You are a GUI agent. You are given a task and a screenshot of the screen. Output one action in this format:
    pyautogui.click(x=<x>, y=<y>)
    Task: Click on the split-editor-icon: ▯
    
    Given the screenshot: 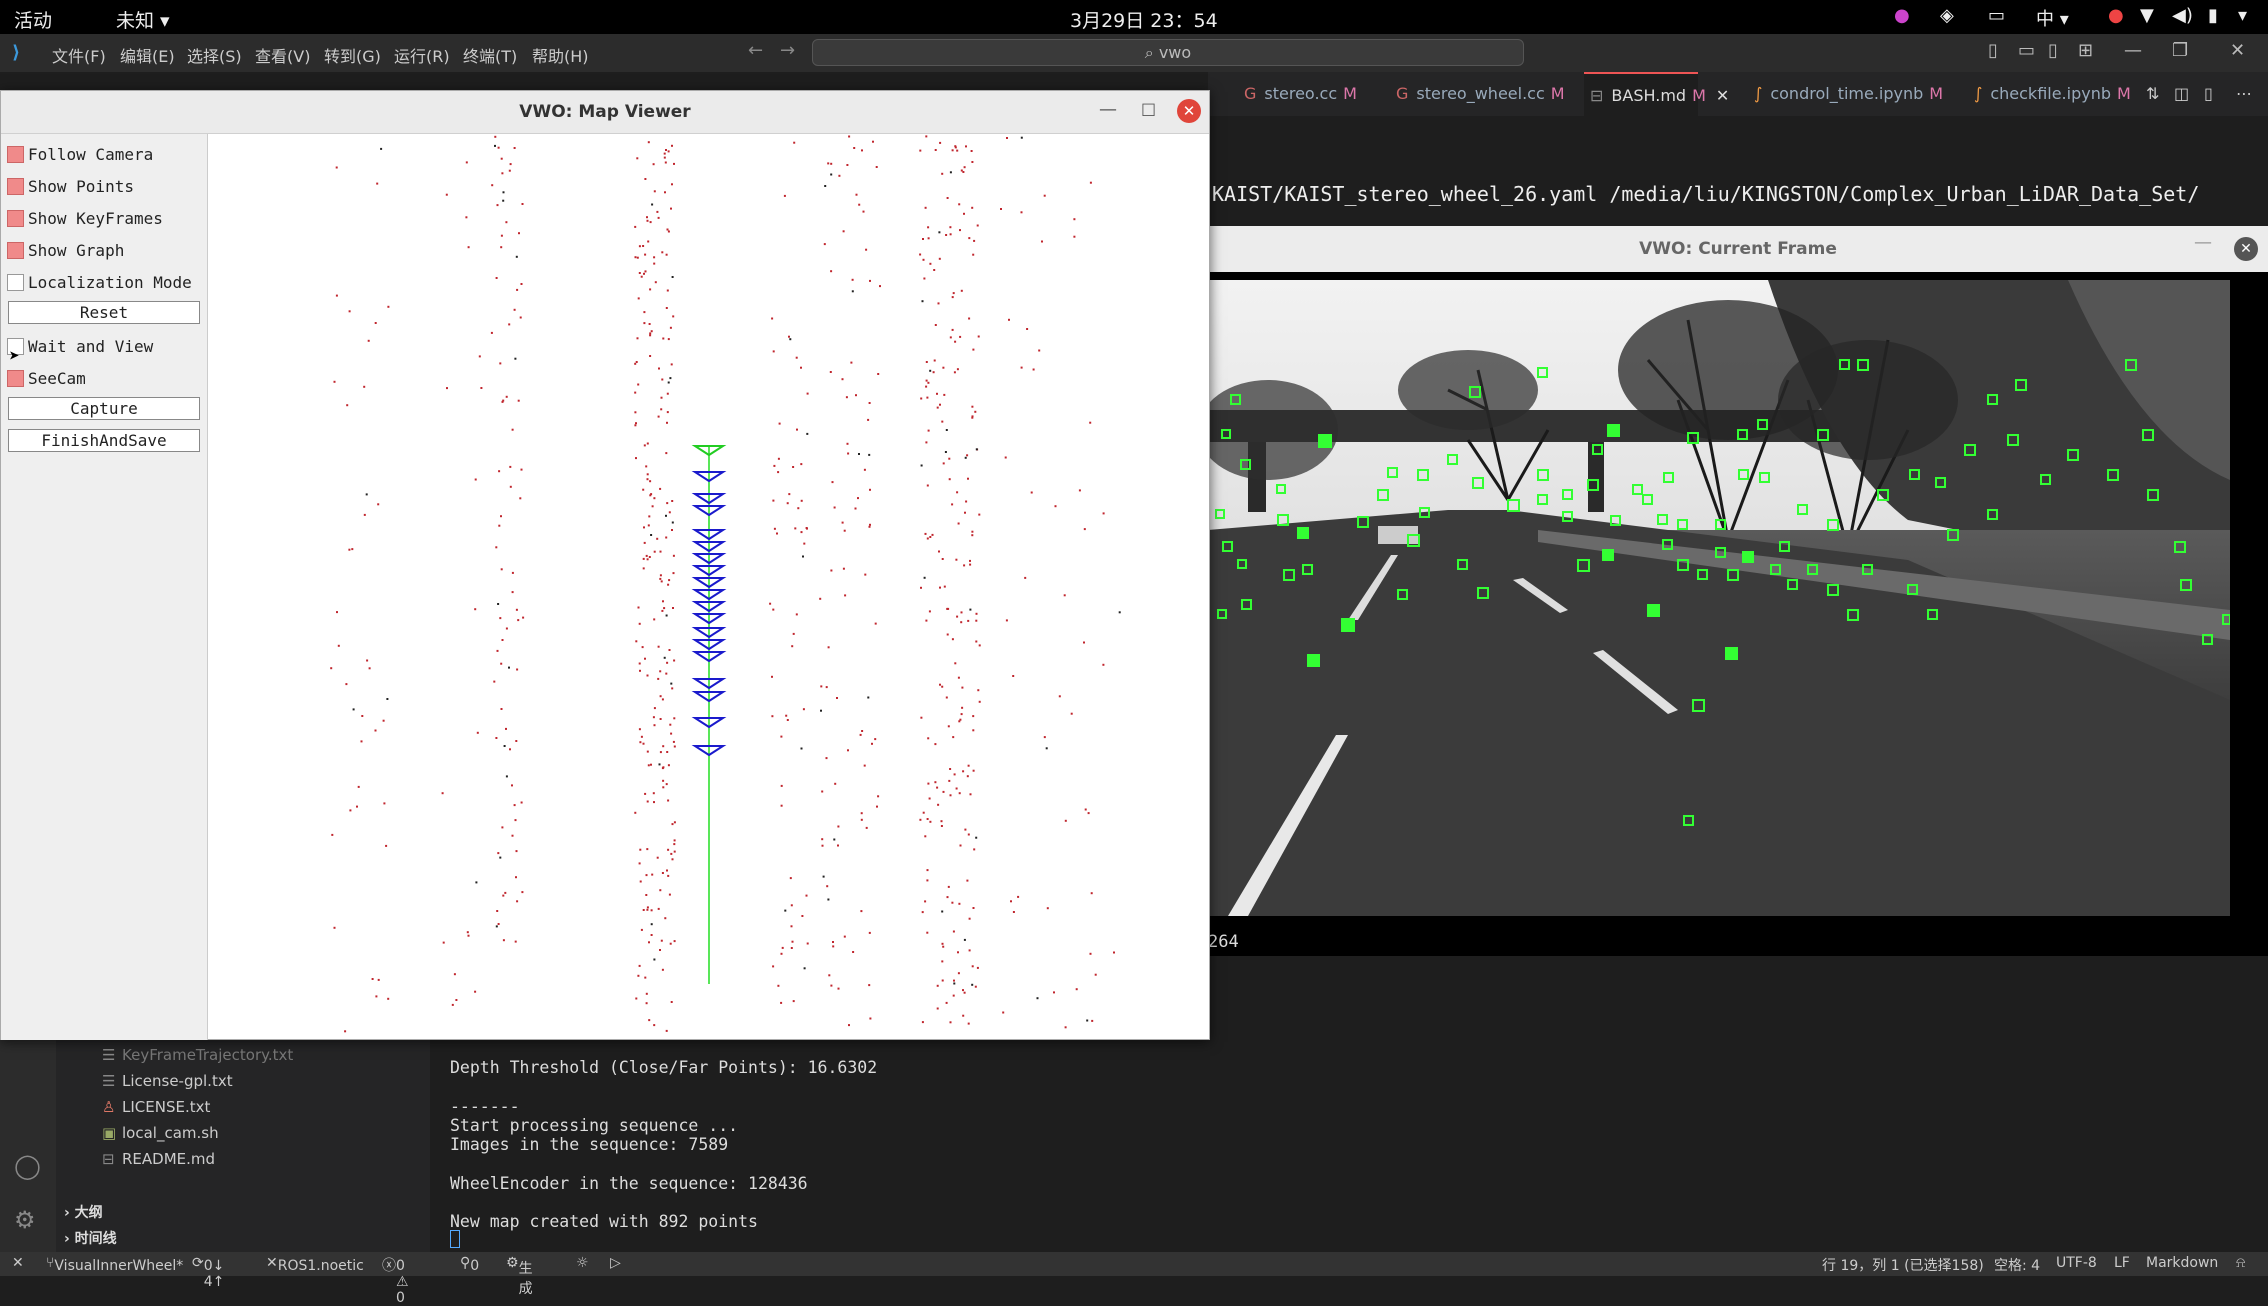 What is the action you would take?
    pyautogui.click(x=2208, y=93)
    